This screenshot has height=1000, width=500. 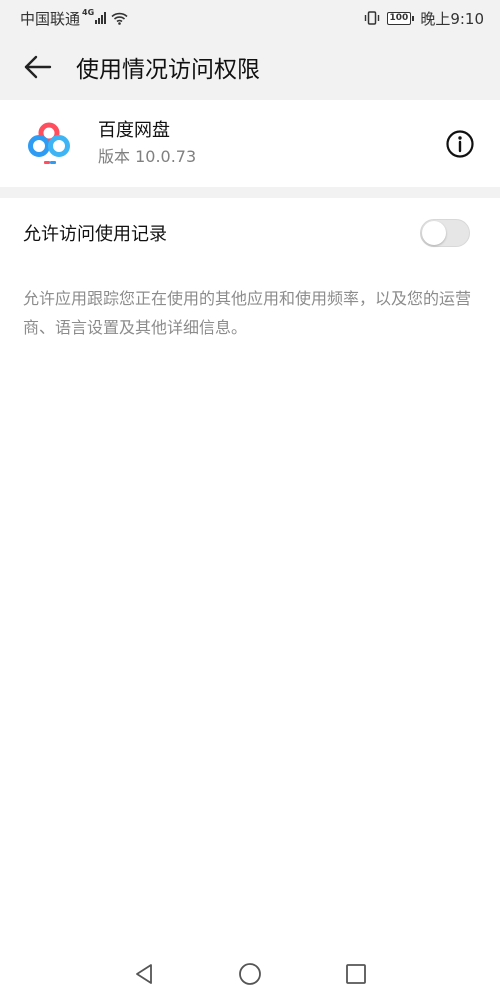 I want to click on app-info: 百度网盘 版本 10.0.73, so click(x=270, y=144).